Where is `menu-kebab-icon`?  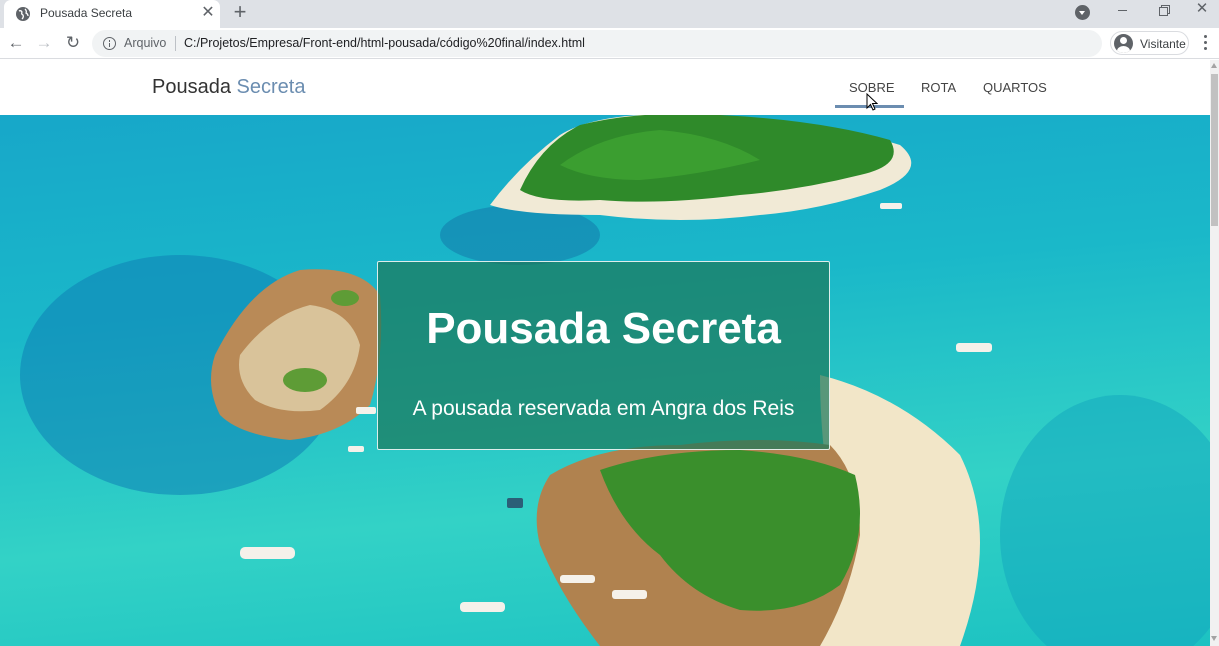
menu-kebab-icon is located at coordinates (1205, 43).